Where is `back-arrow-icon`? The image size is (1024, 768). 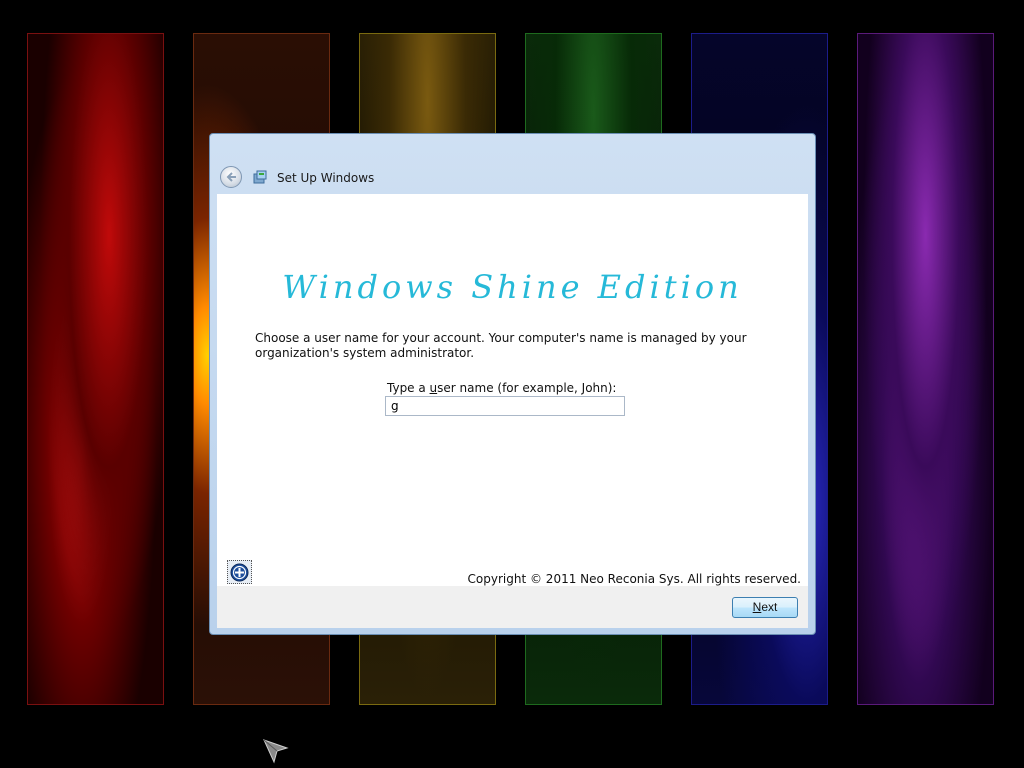
back-arrow-icon is located at coordinates (231, 177).